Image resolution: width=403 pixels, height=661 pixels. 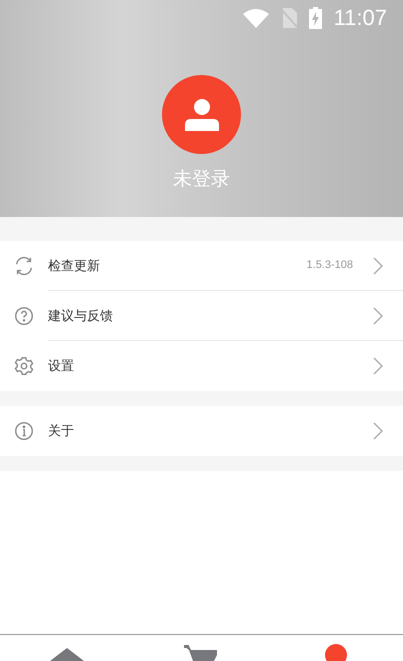 What do you see at coordinates (329, 266) in the screenshot?
I see `version-text: 1.5.3-108` at bounding box center [329, 266].